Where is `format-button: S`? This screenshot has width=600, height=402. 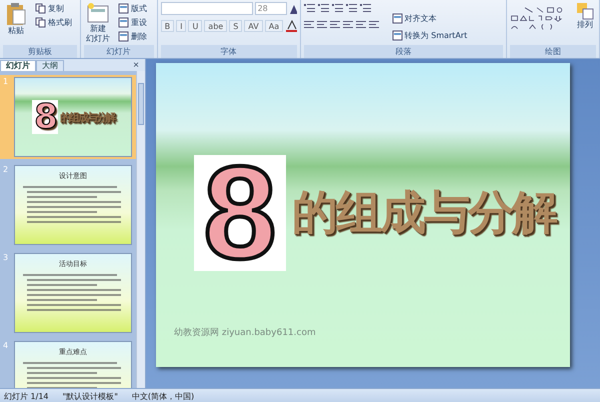 format-button: S is located at coordinates (235, 26).